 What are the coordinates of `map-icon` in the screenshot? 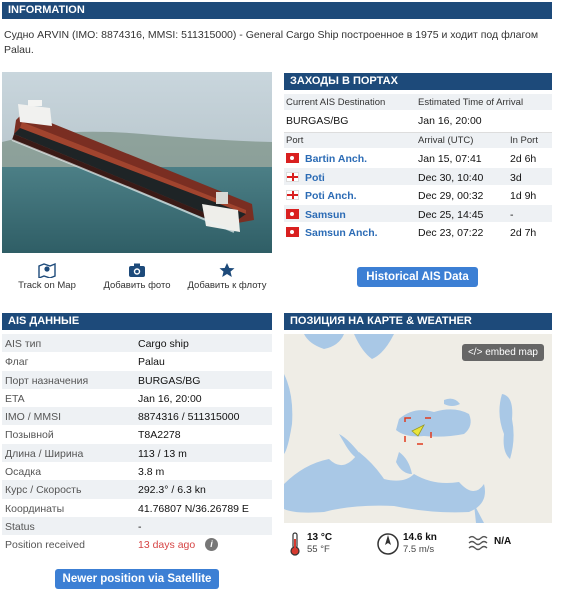 It's located at (47, 270).